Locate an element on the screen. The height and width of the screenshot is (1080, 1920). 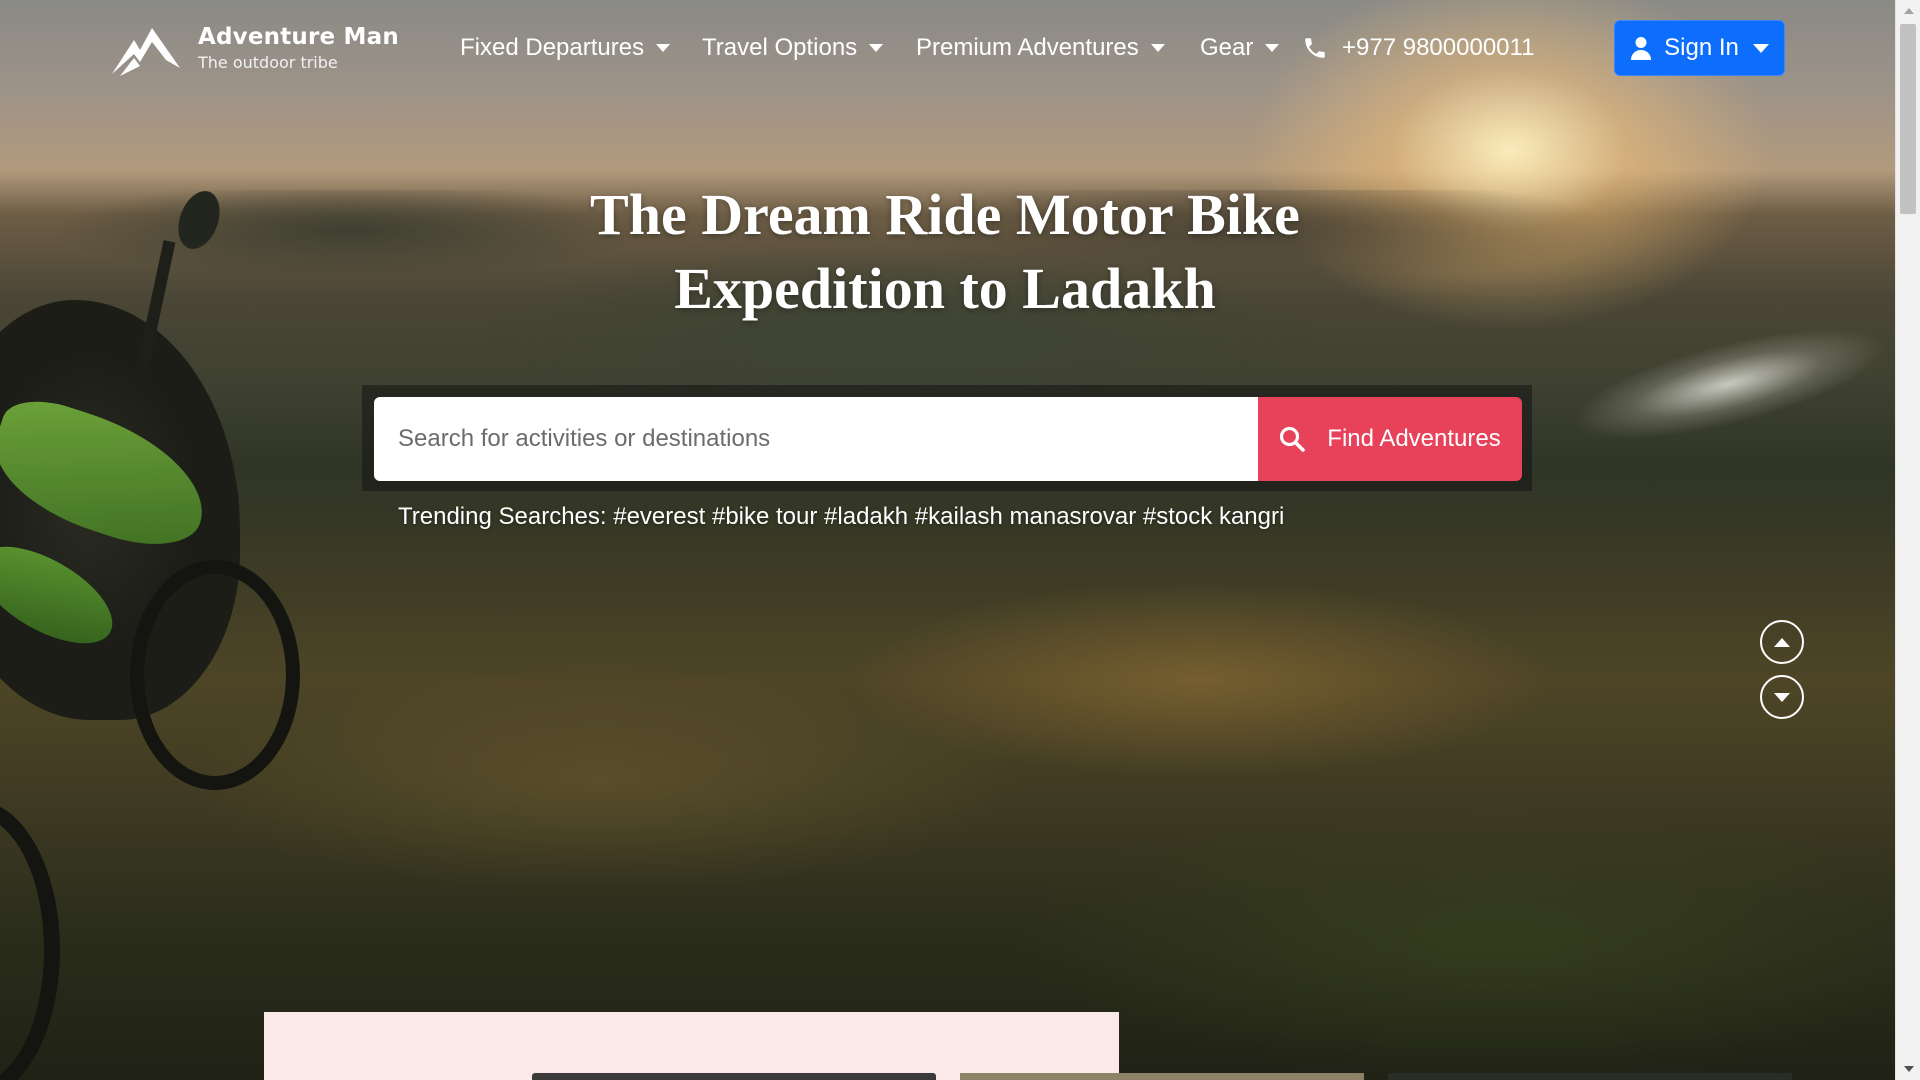
user-icon is located at coordinates (1641, 48).